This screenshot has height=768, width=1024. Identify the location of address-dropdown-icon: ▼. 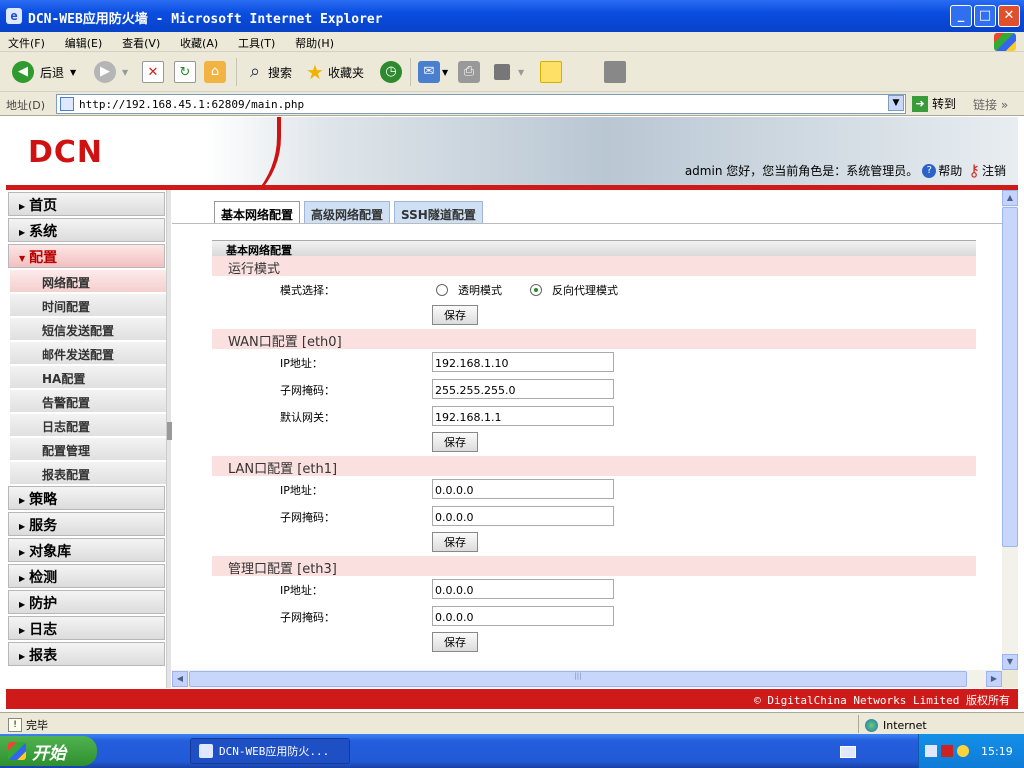
(896, 103).